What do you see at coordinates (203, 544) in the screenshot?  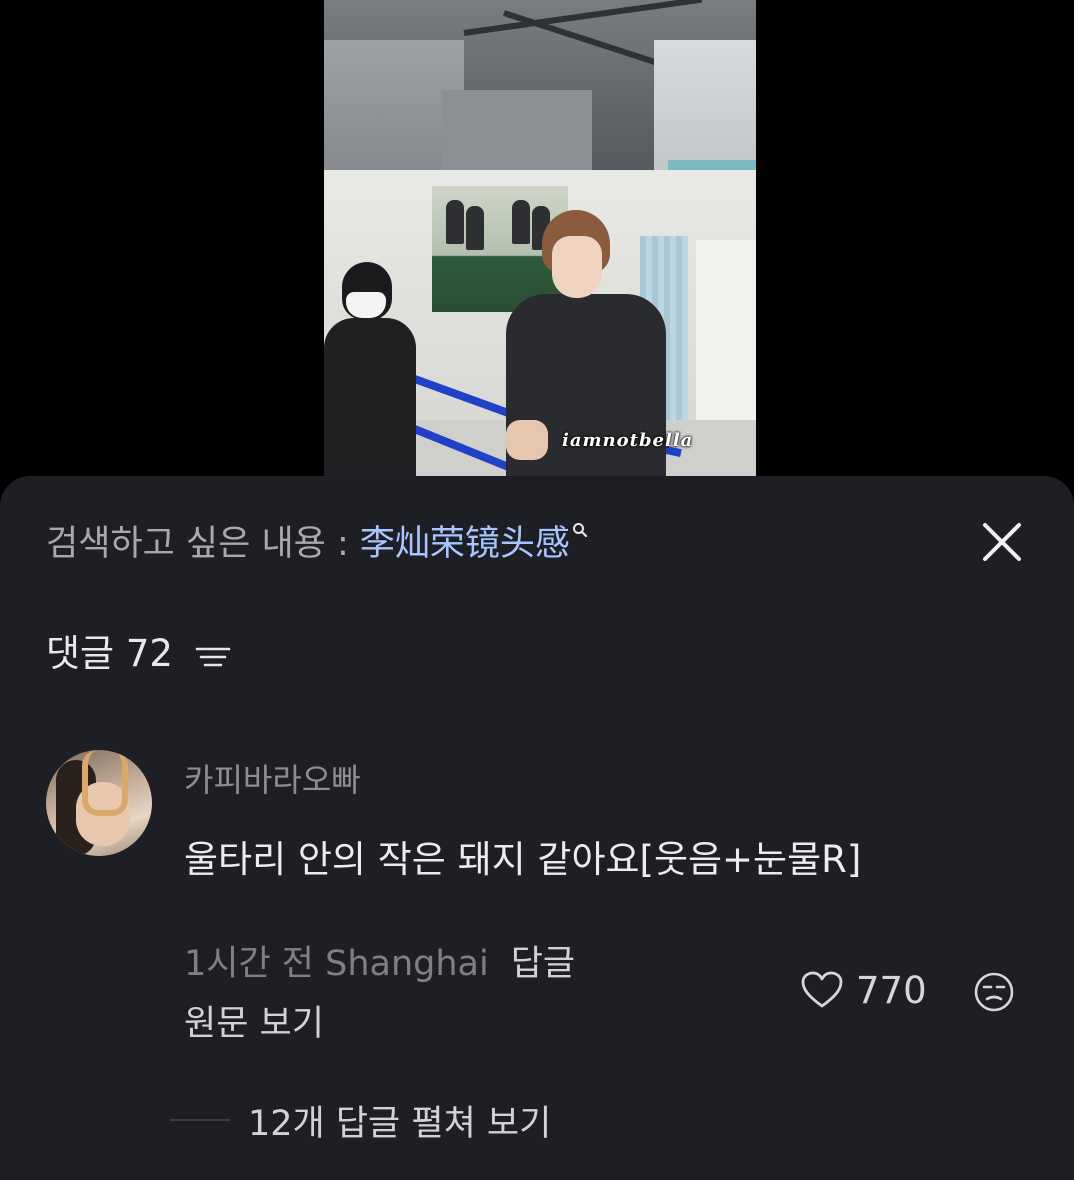 I see `search-suggestion-prefix: 검색하고 싶은 내용 :` at bounding box center [203, 544].